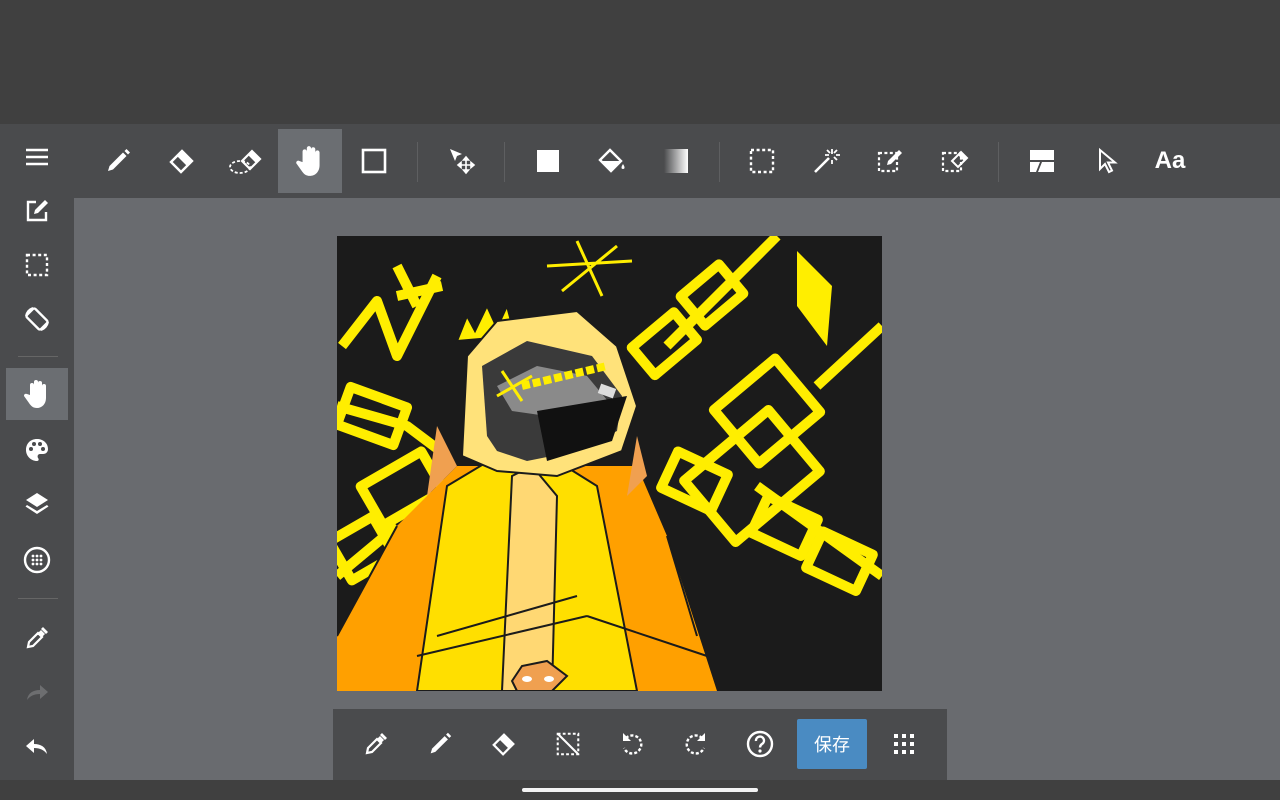  I want to click on soft-eraser-icon, so click(245, 161).